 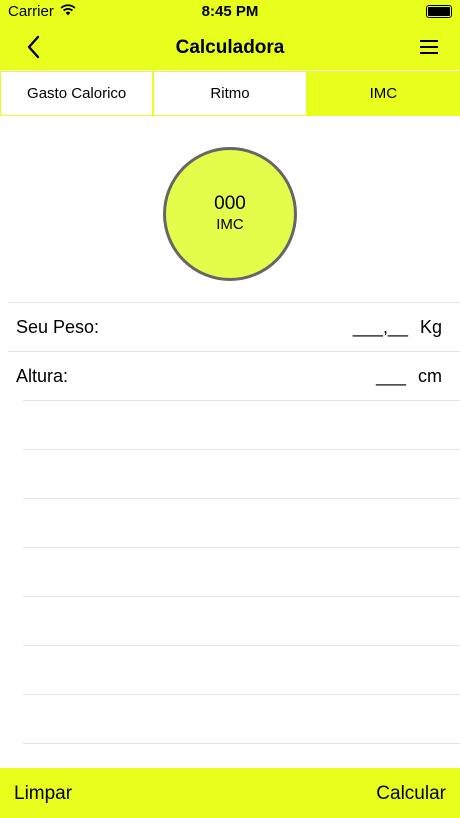 I want to click on imc-result-unit: IMC, so click(x=230, y=224).